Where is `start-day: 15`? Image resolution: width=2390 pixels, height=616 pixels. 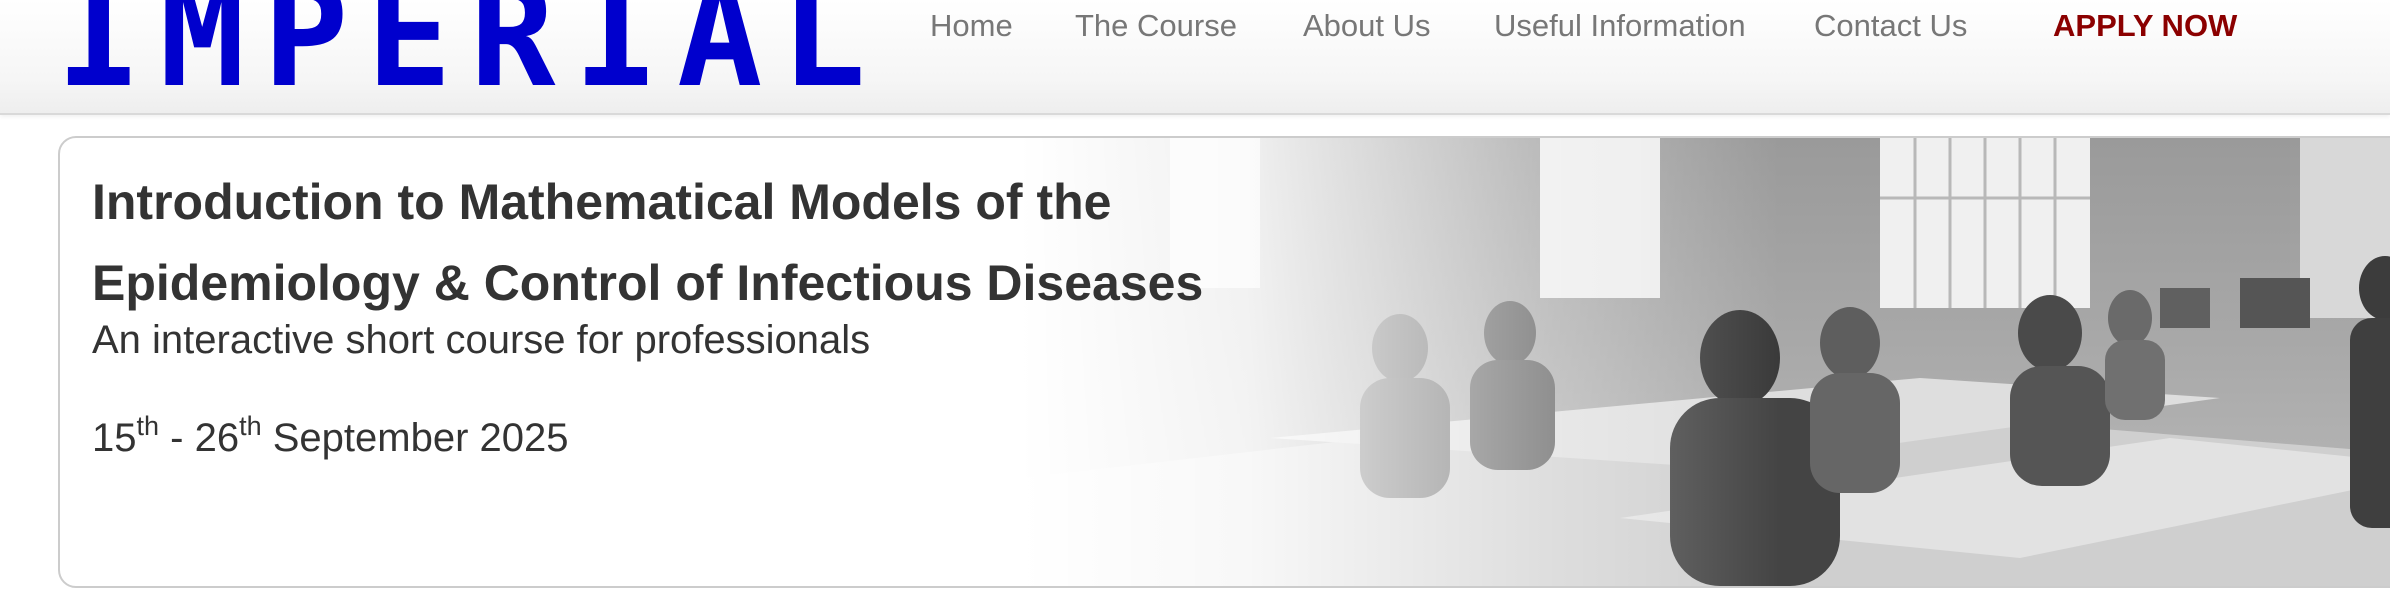
start-day: 15 is located at coordinates (114, 438).